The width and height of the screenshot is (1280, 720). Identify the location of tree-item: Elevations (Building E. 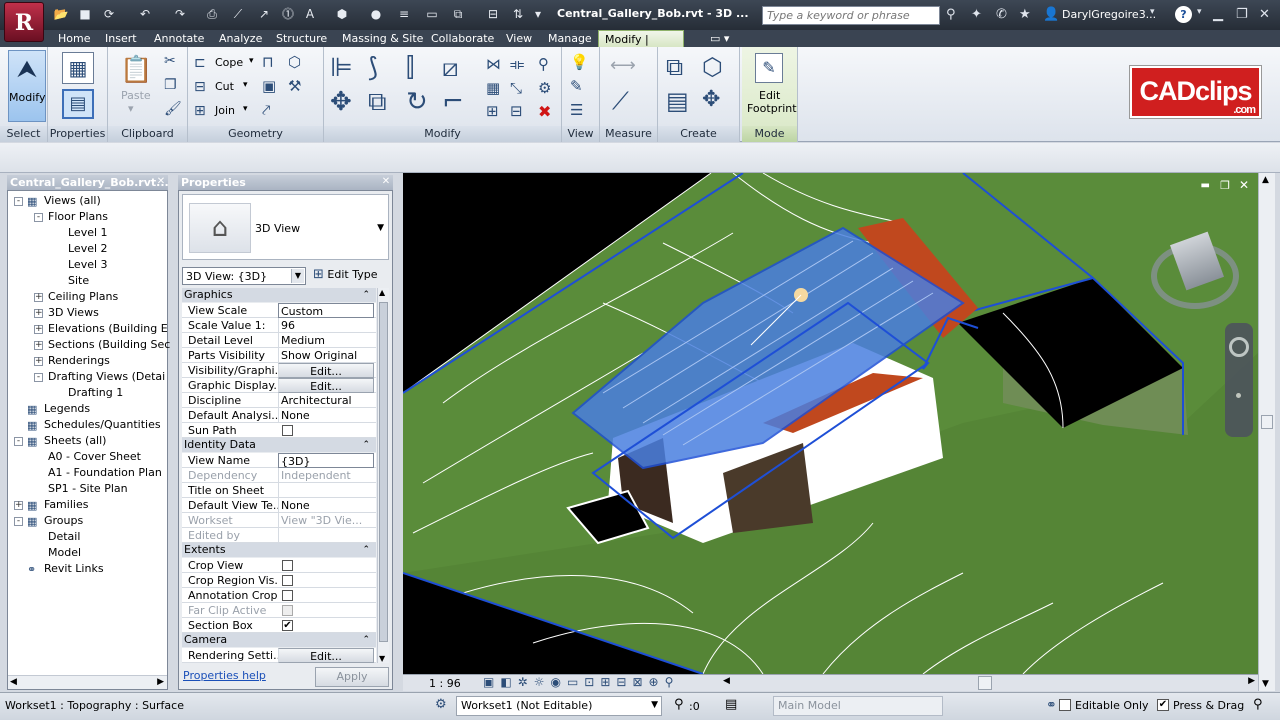
(108, 328).